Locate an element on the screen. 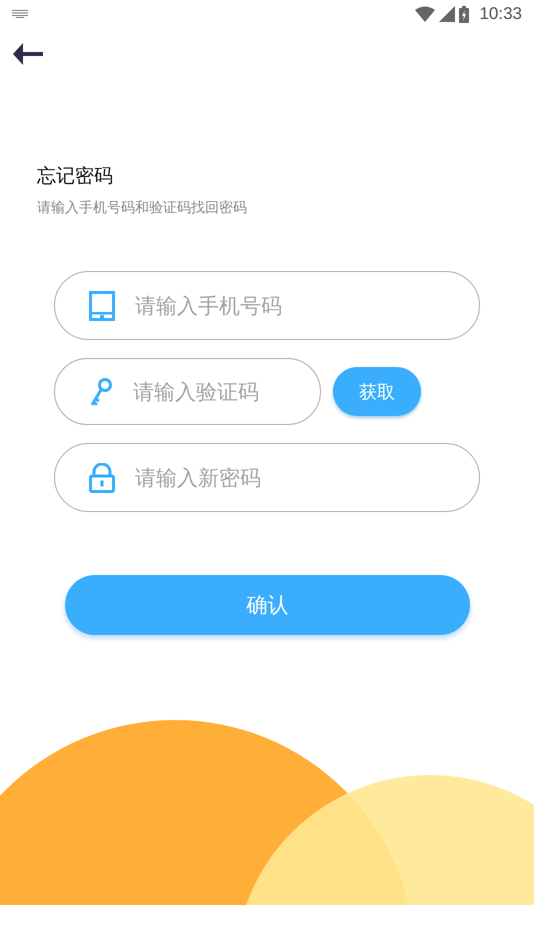  back-arrow-icon is located at coordinates (28, 54).